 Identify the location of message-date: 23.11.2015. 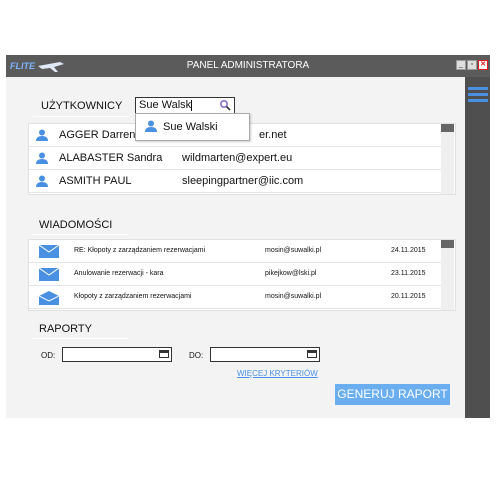
(408, 273).